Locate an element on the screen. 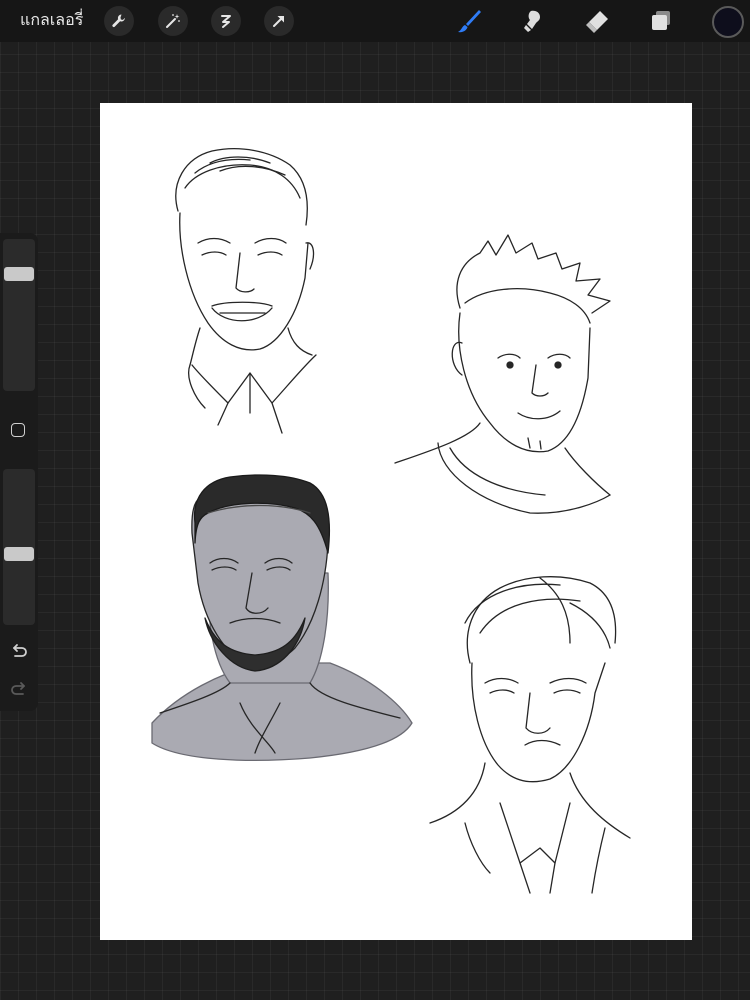 The image size is (750, 1000). color-picker-button is located at coordinates (728, 22).